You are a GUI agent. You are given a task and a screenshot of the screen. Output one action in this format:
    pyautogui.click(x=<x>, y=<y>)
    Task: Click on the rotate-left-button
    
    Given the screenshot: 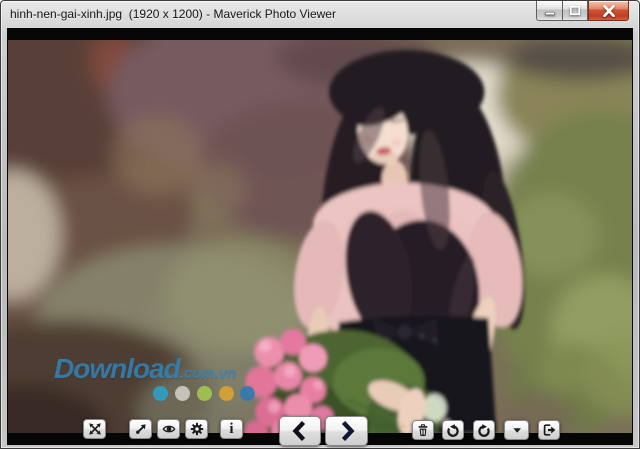 What is the action you would take?
    pyautogui.click(x=453, y=430)
    